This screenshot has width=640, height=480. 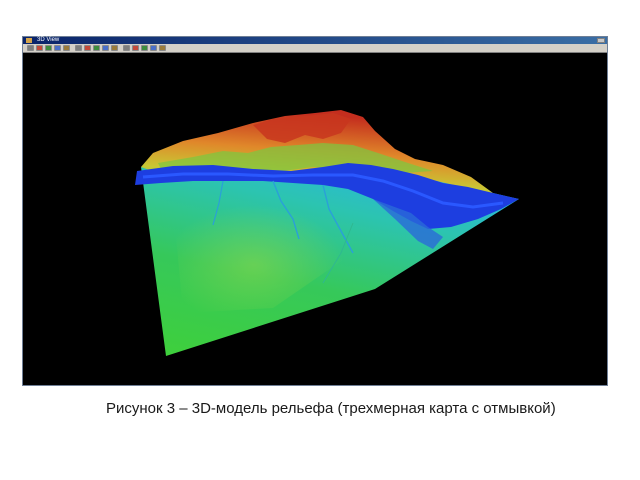 What do you see at coordinates (601, 40) in the screenshot?
I see `close-button` at bounding box center [601, 40].